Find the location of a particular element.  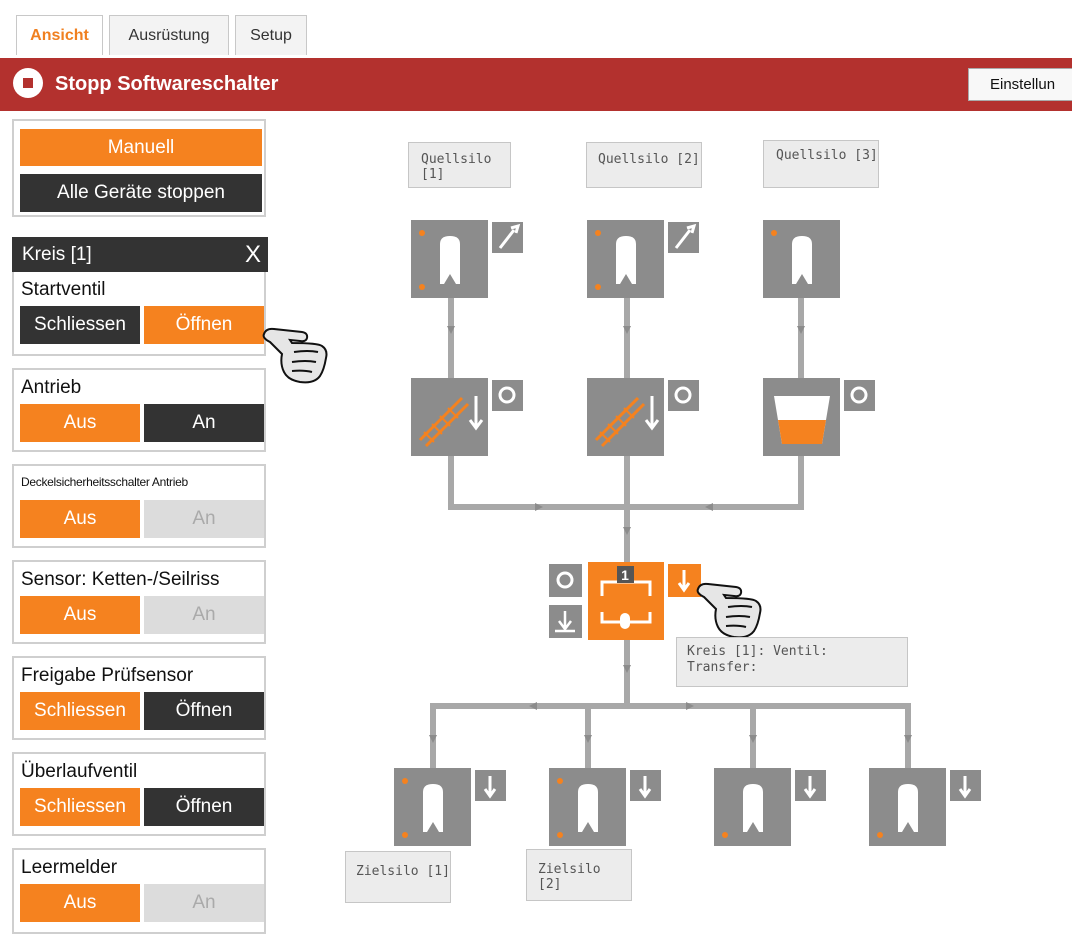

source-silo-label-2: Quellsilo [2] is located at coordinates (644, 165).